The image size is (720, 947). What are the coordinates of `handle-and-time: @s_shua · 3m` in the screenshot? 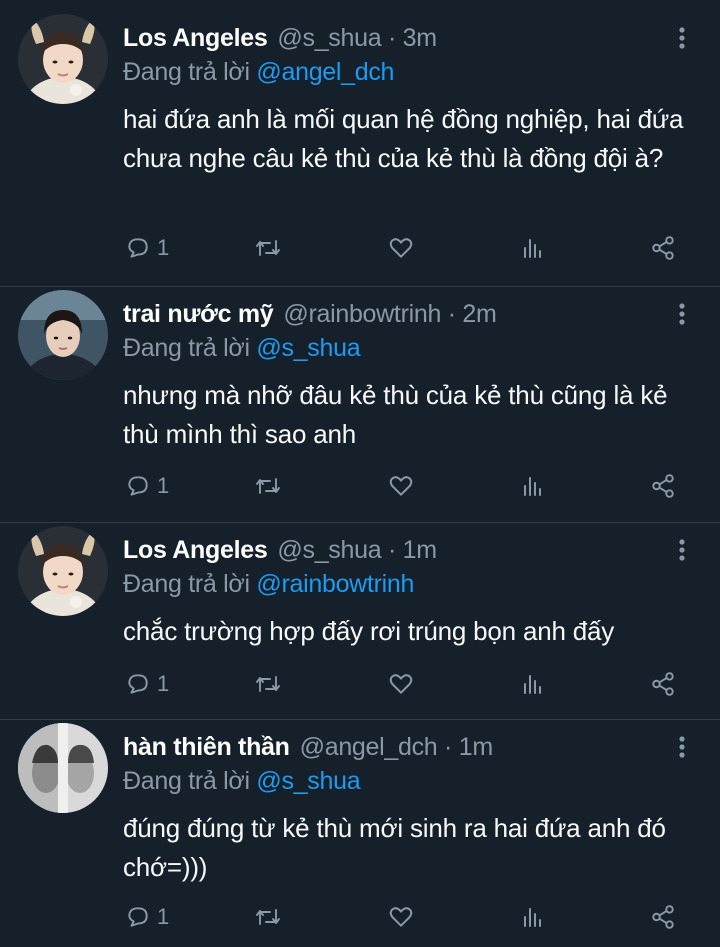 It's located at (357, 38).